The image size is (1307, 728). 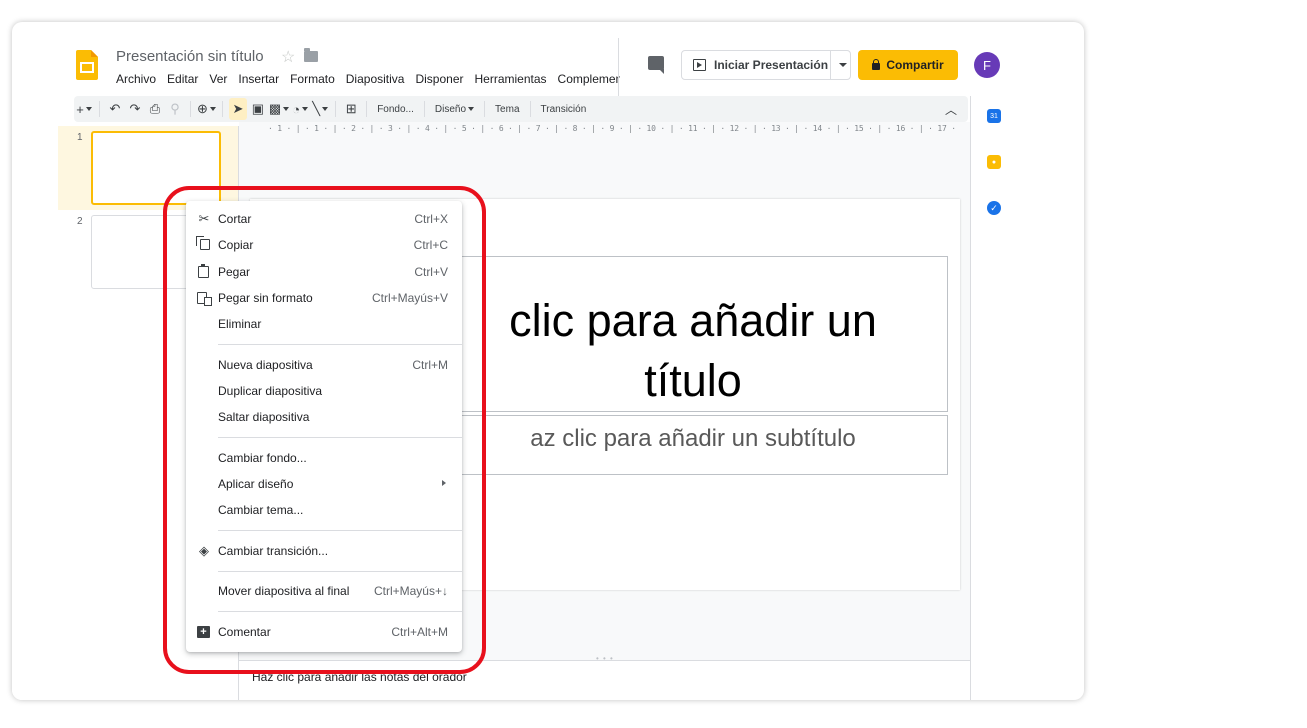 I want to click on menu-item-label: Cortar, so click(x=235, y=219).